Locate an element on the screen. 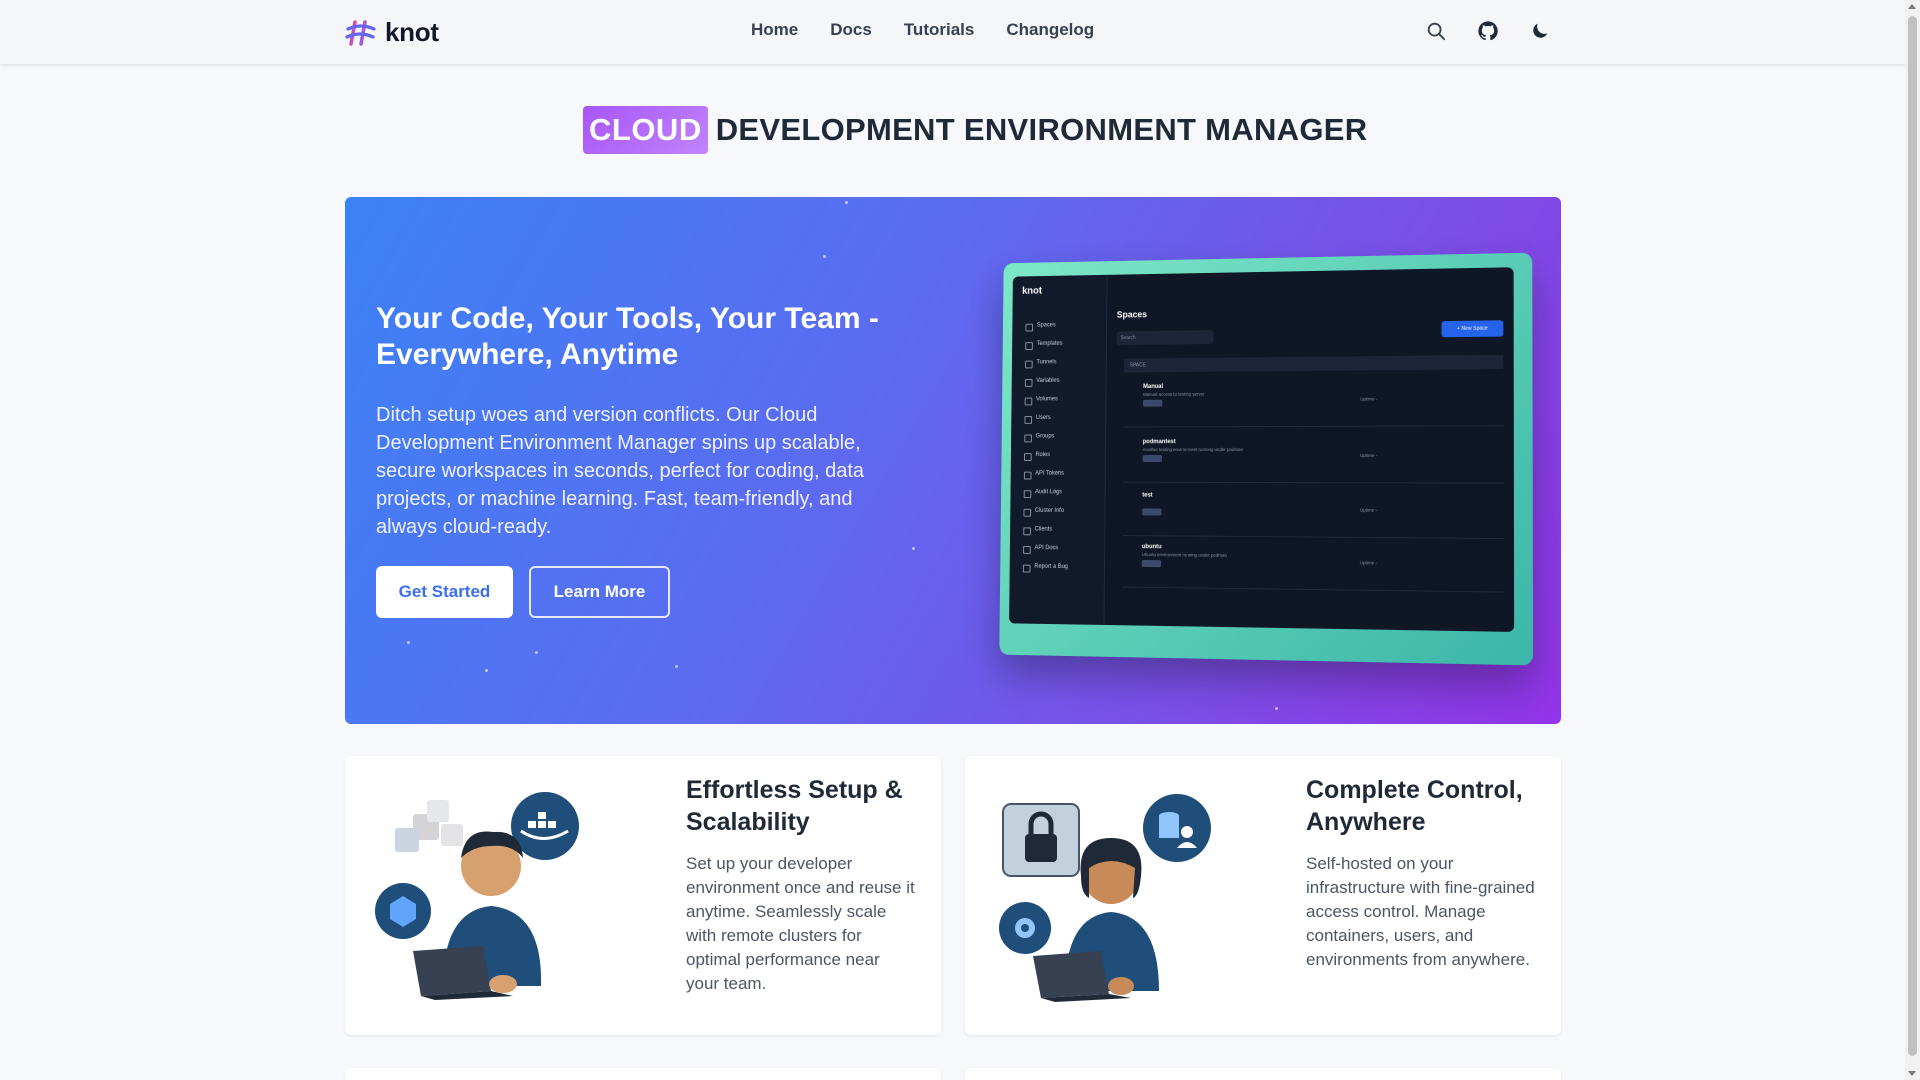 This screenshot has height=1080, width=1920. brand-name: knot is located at coordinates (412, 32).